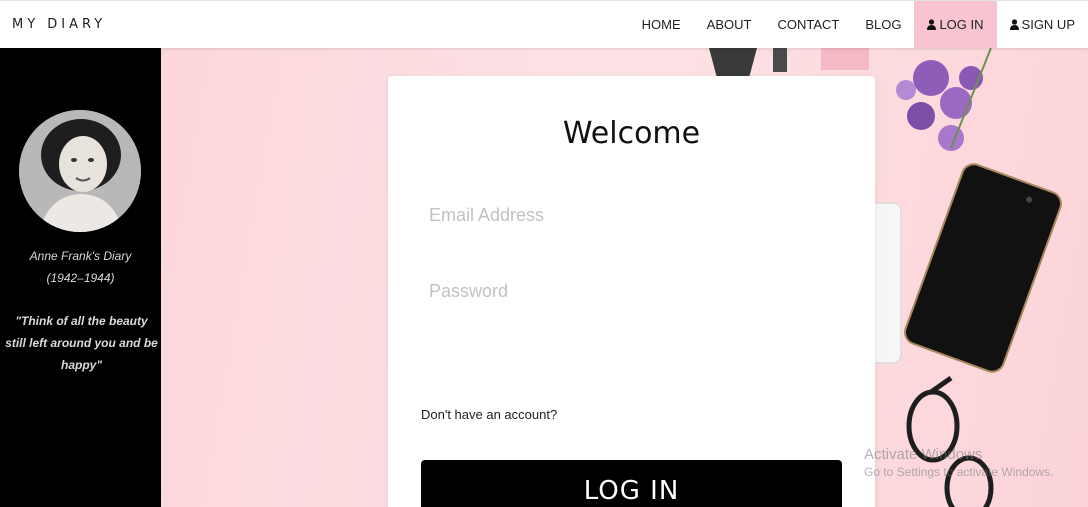 This screenshot has height=507, width=1088. I want to click on nav-login-label: LOG IN, so click(961, 24).